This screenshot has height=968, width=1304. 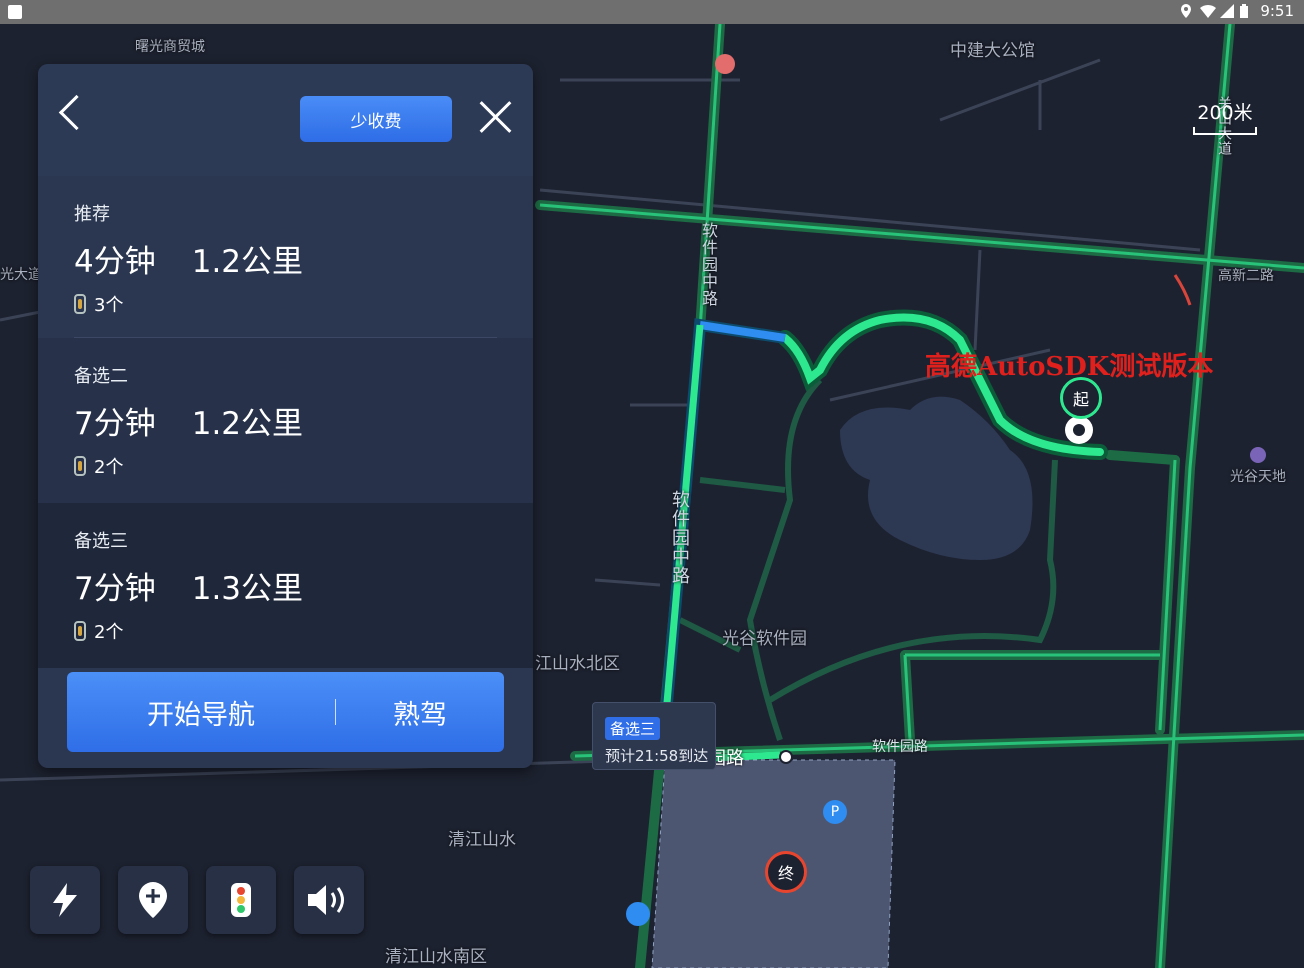 I want to click on bus-stop-icon, so click(x=638, y=914).